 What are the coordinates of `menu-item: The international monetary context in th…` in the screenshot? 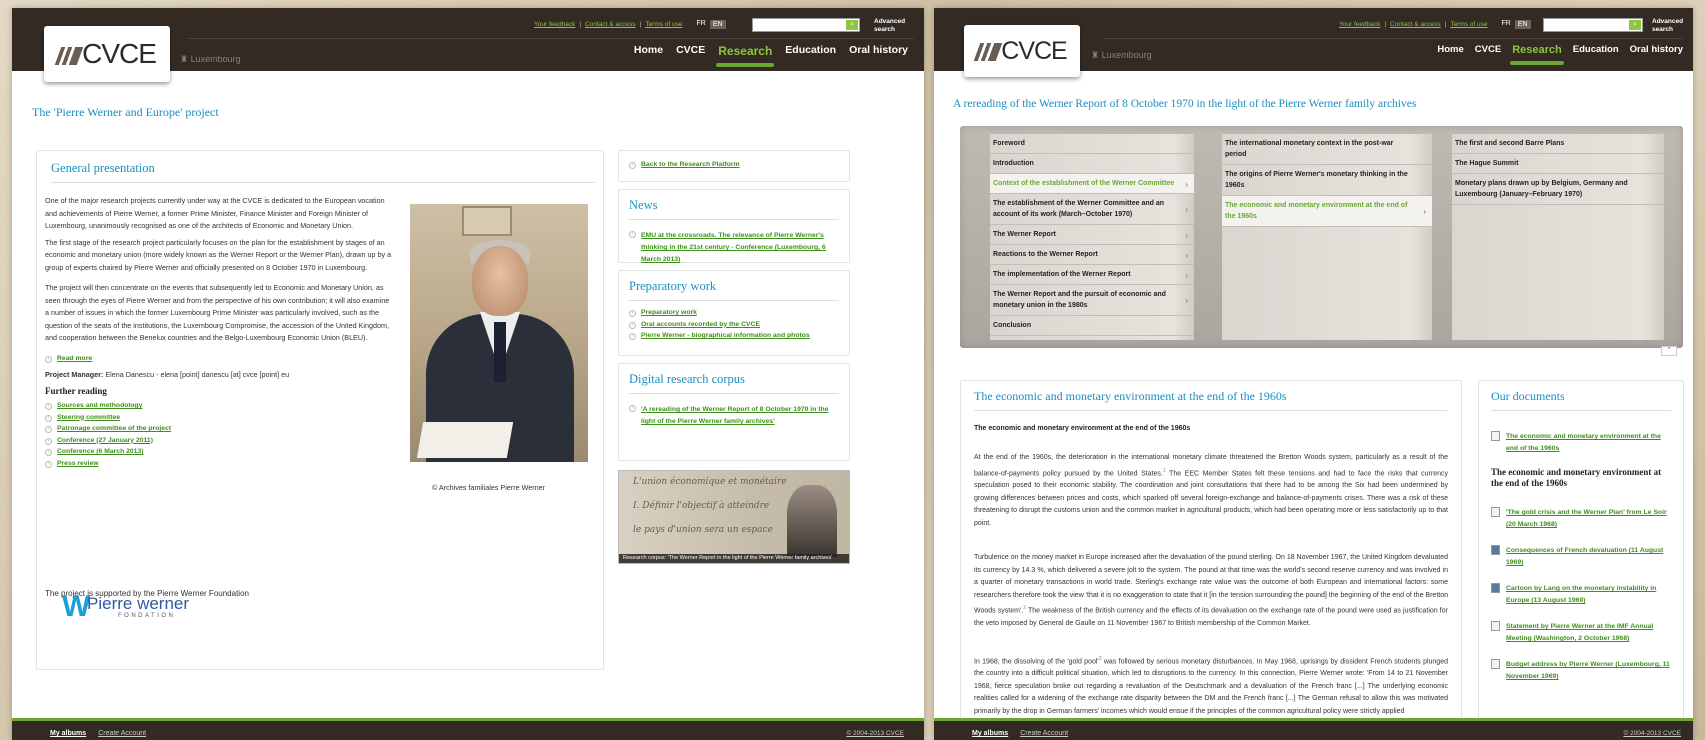 It's located at (1327, 149).